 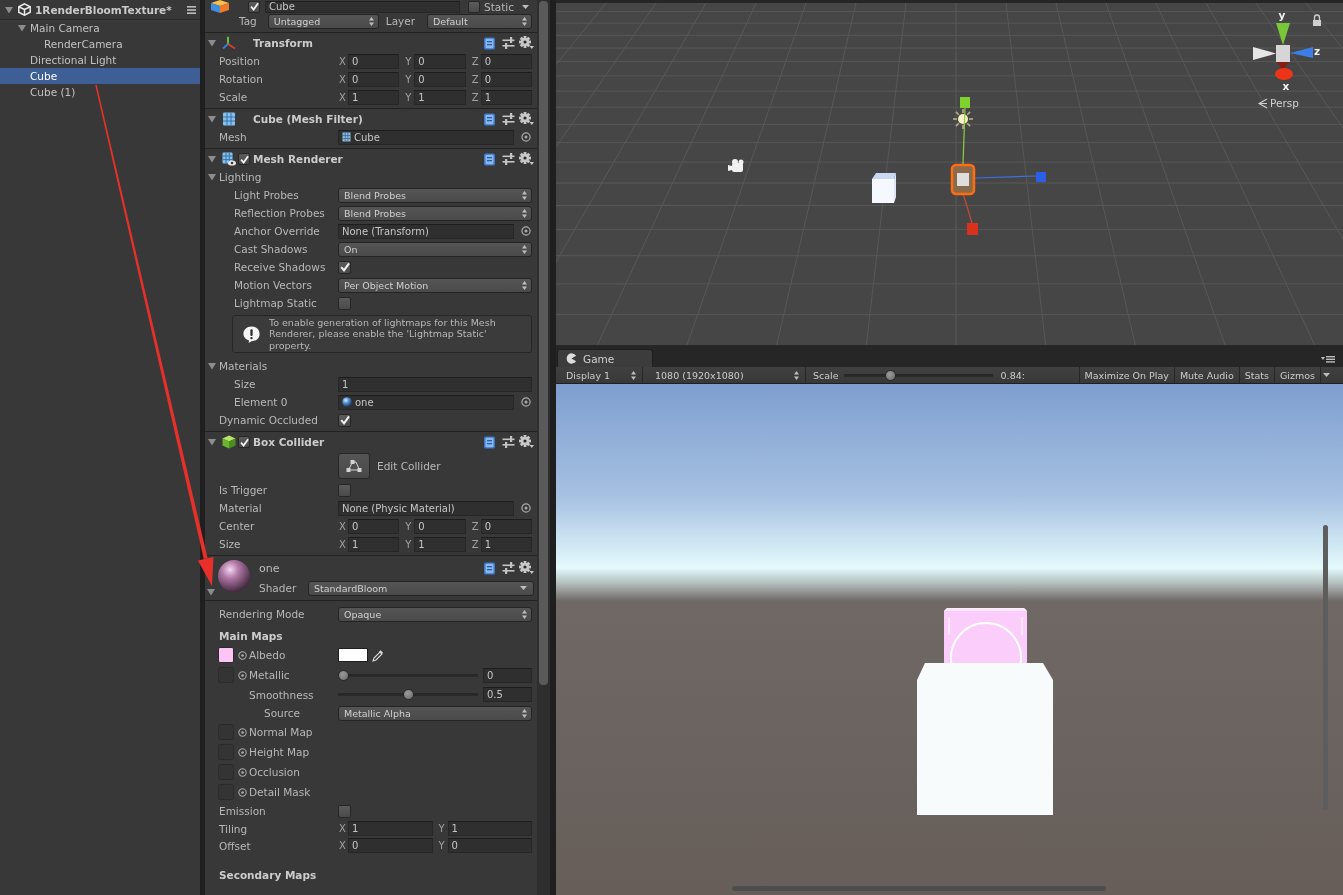 I want to click on hierarchy-item: Main Camera, so click(x=100, y=28).